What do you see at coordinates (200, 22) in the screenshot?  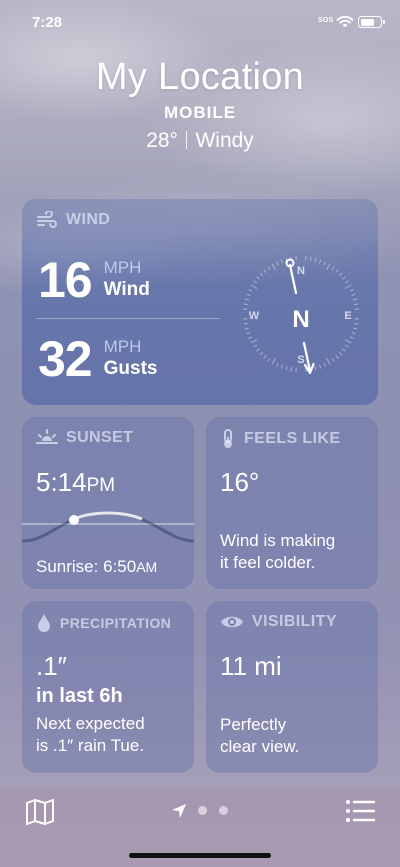 I see `status-bar: 7:28 SOS` at bounding box center [200, 22].